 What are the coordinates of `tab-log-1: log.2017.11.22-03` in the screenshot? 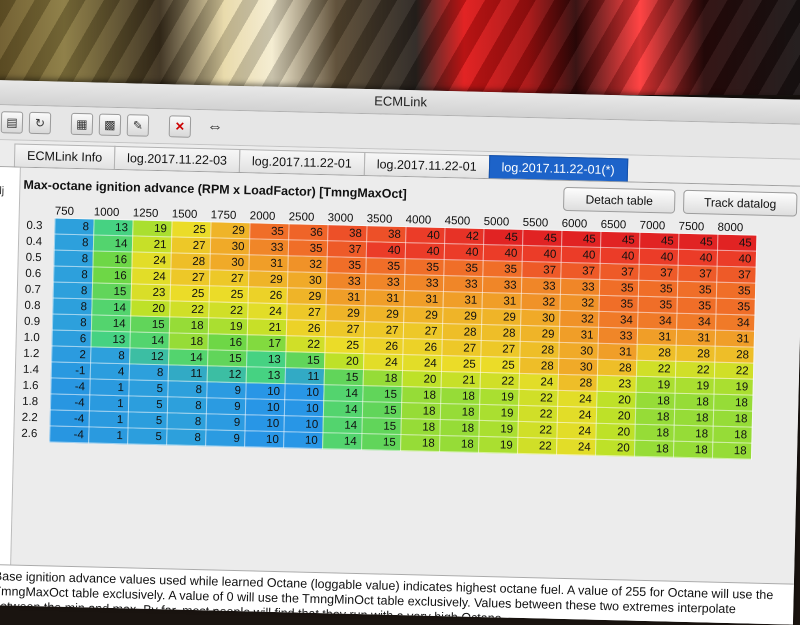 It's located at (177, 158).